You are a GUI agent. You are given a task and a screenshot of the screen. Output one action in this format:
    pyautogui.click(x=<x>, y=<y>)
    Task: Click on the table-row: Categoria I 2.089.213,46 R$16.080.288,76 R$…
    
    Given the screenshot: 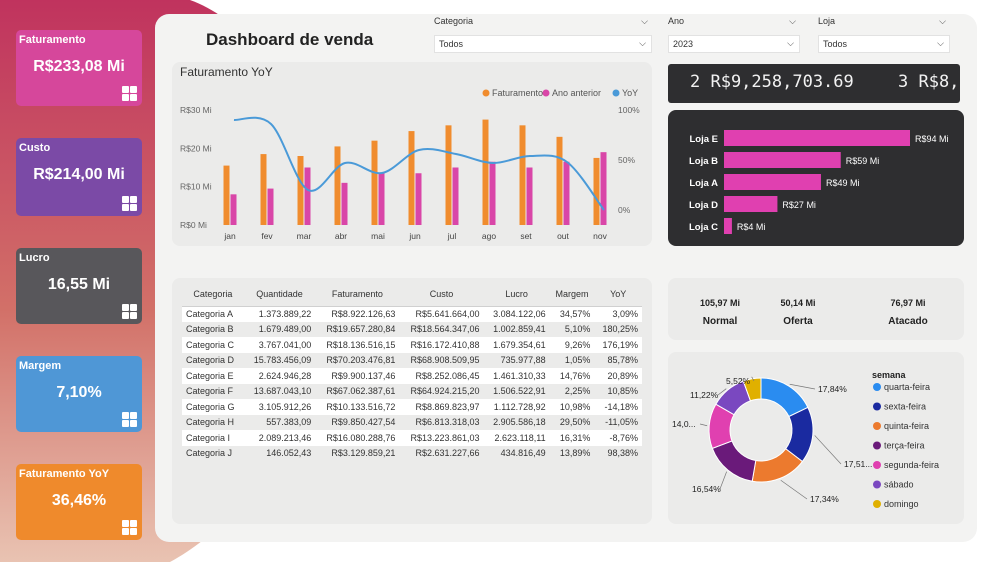 What is the action you would take?
    pyautogui.click(x=412, y=438)
    